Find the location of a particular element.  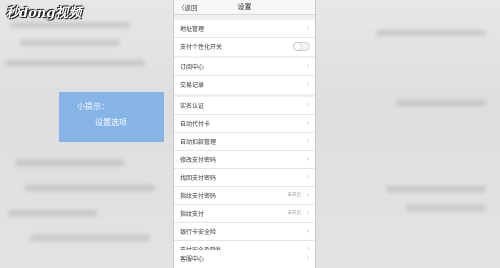

settings-row: 找回支付密码 › is located at coordinates (244, 178).